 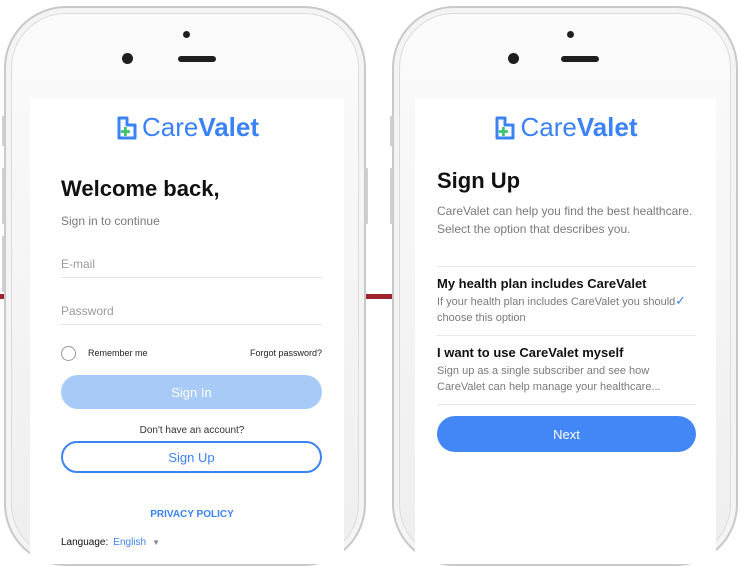 I want to click on language-selector: Language: English ▼, so click(x=110, y=542).